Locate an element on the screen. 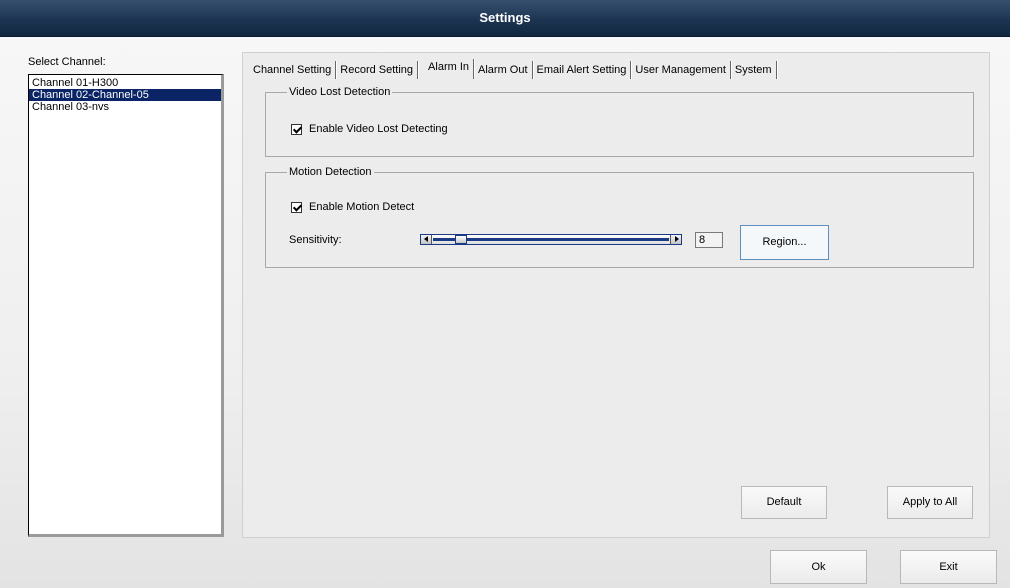 The height and width of the screenshot is (588, 1010). sensitivity-label: Sensitivity: is located at coordinates (315, 240).